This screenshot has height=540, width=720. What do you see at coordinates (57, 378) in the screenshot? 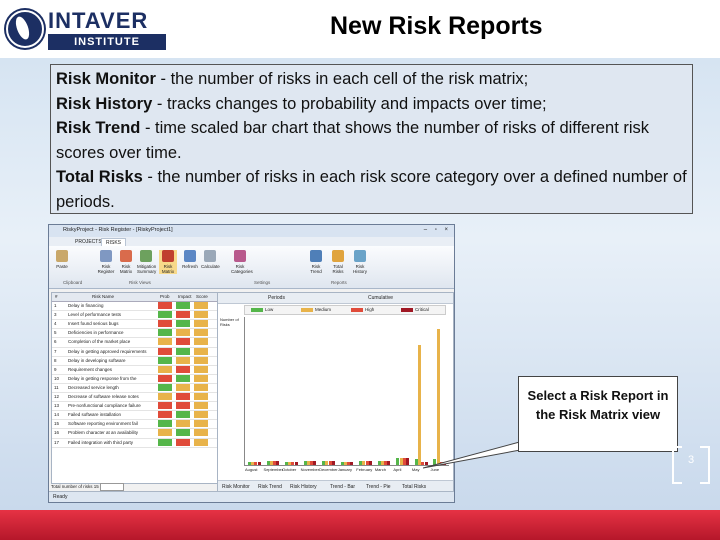
I see `row-number: 10` at bounding box center [57, 378].